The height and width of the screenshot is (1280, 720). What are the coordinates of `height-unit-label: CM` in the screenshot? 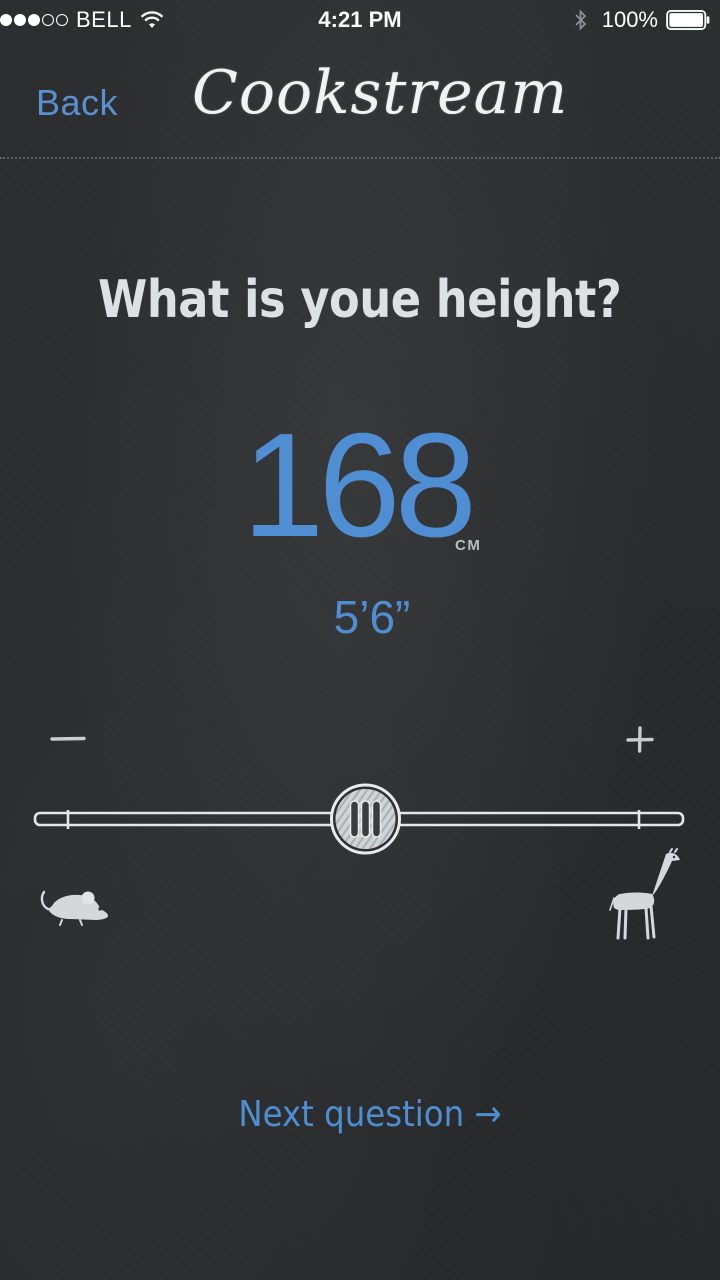 It's located at (468, 545).